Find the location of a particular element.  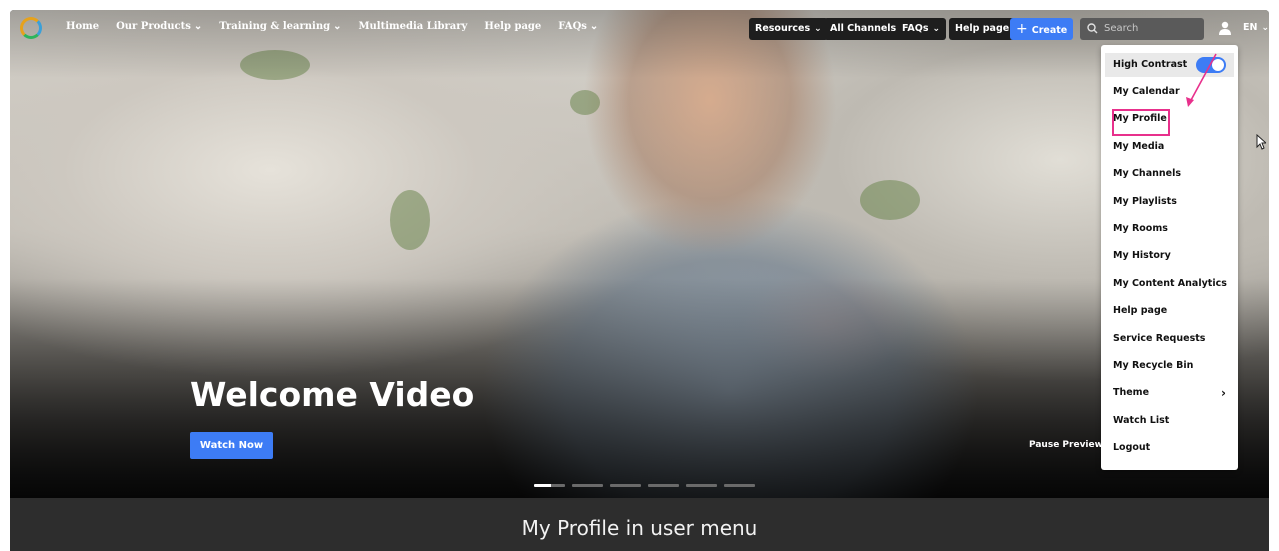

nav-link-training-learning: Training & learning is located at coordinates (274, 26).